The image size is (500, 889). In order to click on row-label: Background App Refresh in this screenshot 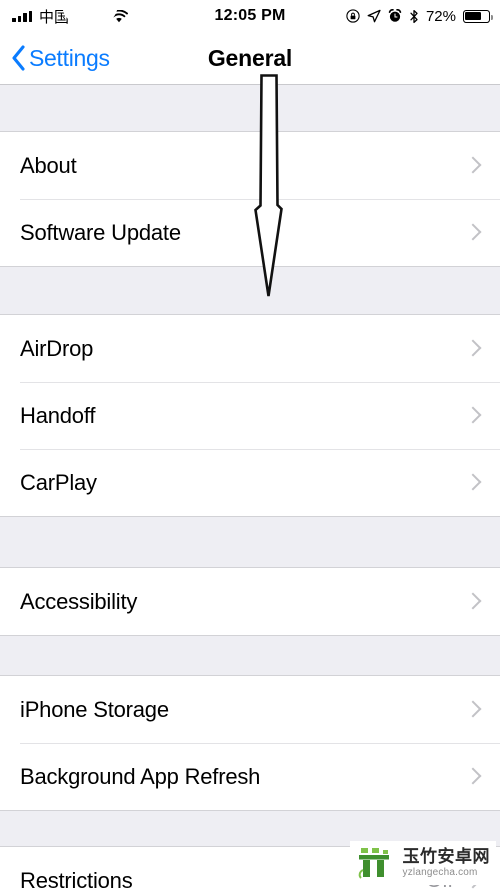, I will do `click(140, 776)`.